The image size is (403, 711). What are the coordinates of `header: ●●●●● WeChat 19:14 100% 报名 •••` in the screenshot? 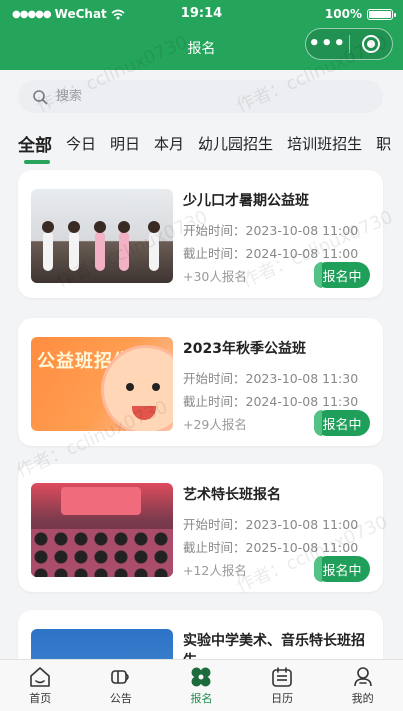 It's located at (201, 35).